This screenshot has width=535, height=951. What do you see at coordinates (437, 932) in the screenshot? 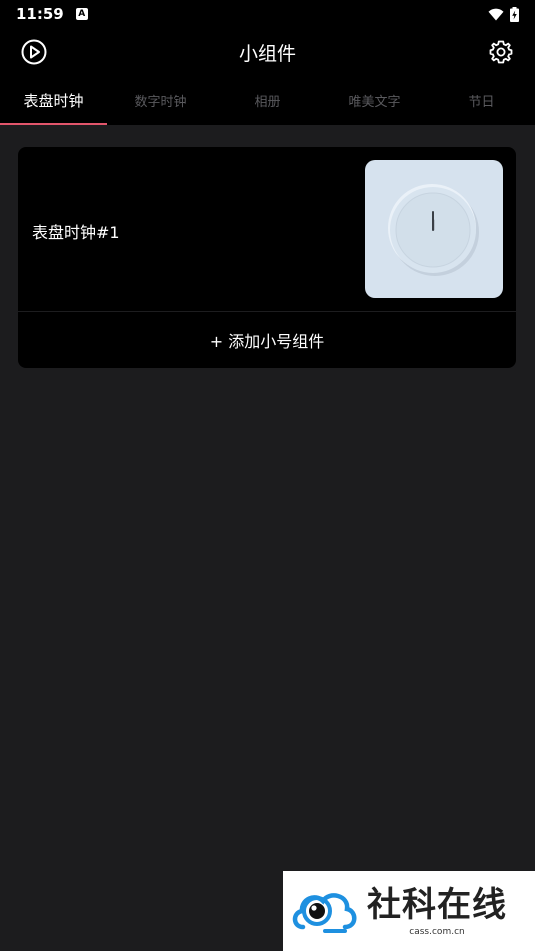
I see `watermark-url: cass.com.cn` at bounding box center [437, 932].